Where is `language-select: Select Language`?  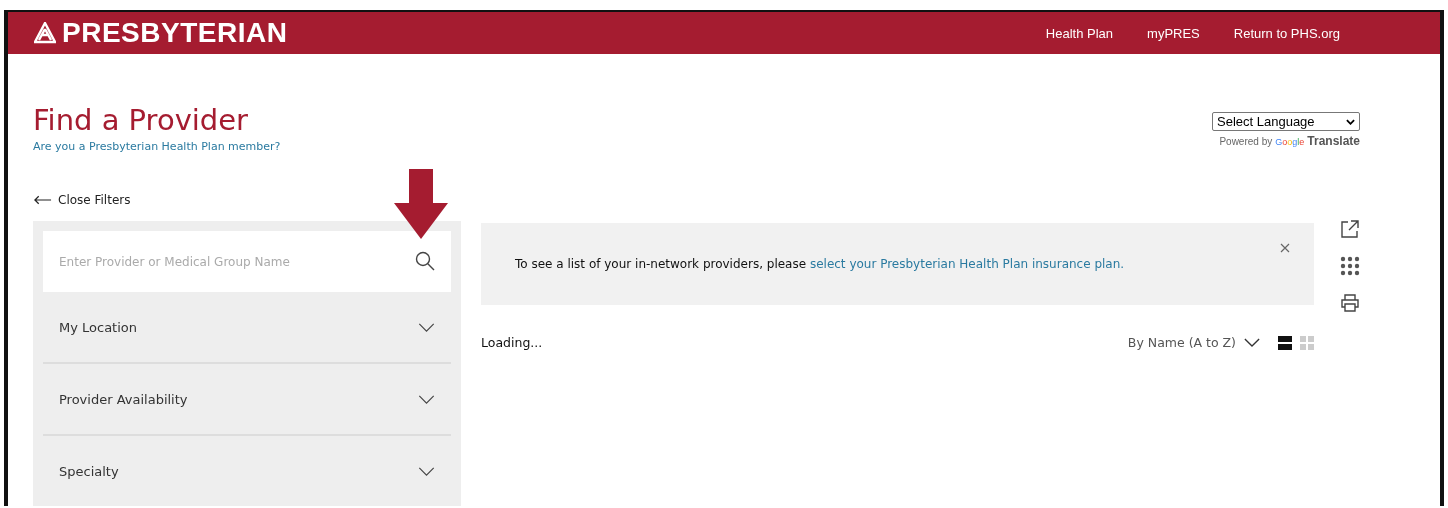 language-select: Select Language is located at coordinates (1286, 121).